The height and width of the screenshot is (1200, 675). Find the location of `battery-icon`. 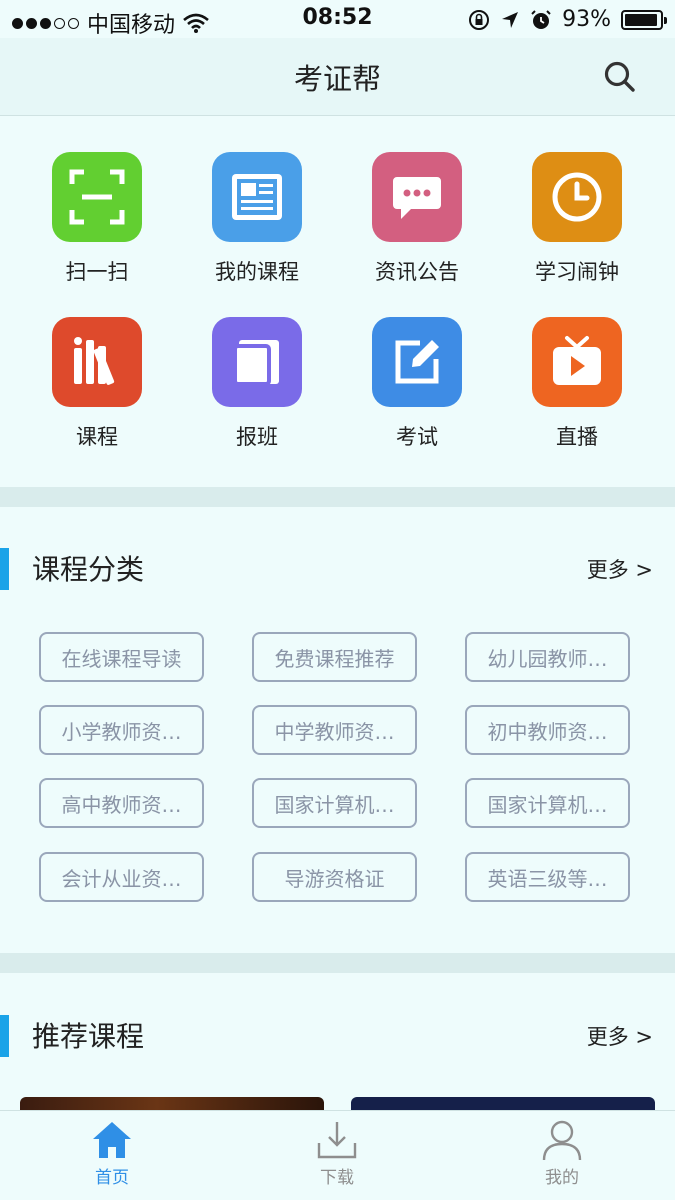

battery-icon is located at coordinates (644, 19).